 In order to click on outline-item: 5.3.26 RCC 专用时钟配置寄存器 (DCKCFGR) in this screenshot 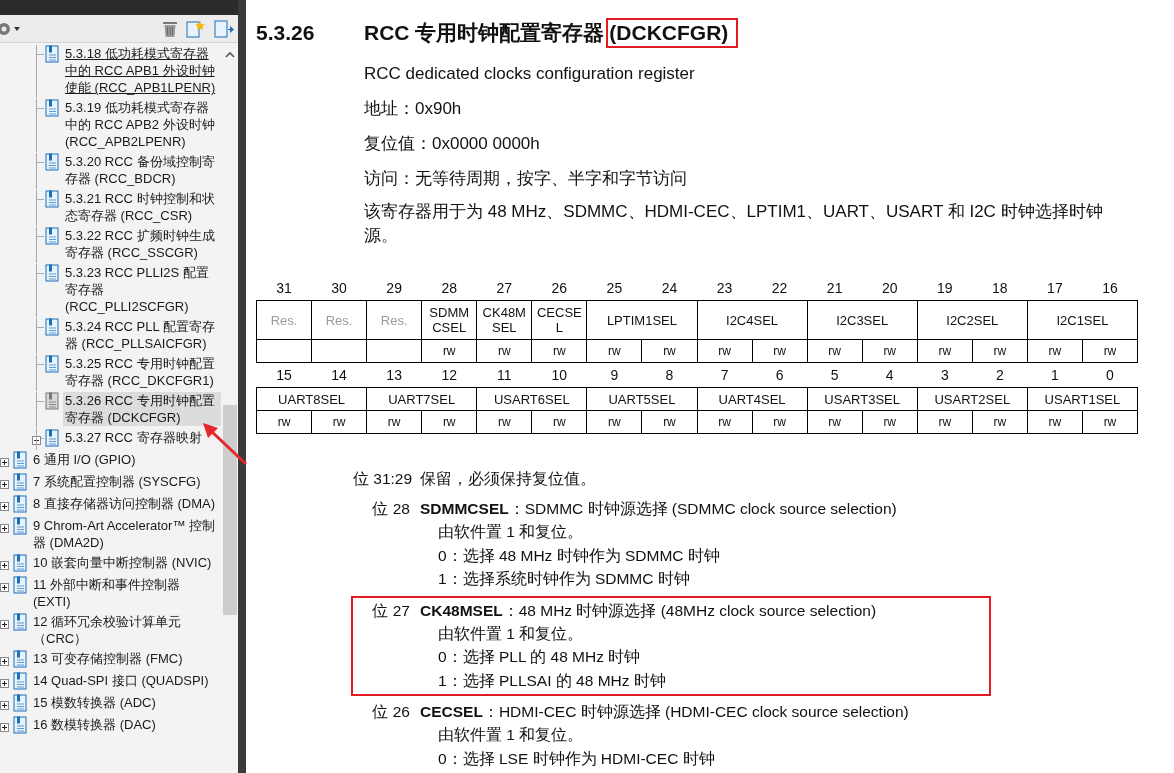, I will do `click(142, 409)`.